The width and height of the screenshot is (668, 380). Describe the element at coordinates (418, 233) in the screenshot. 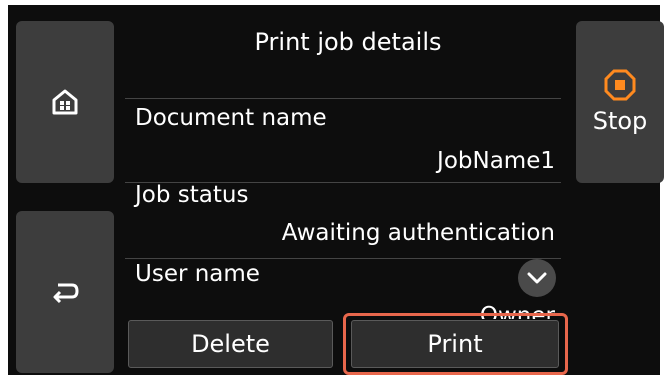

I see `detail-value: Awaiting authentication` at that location.